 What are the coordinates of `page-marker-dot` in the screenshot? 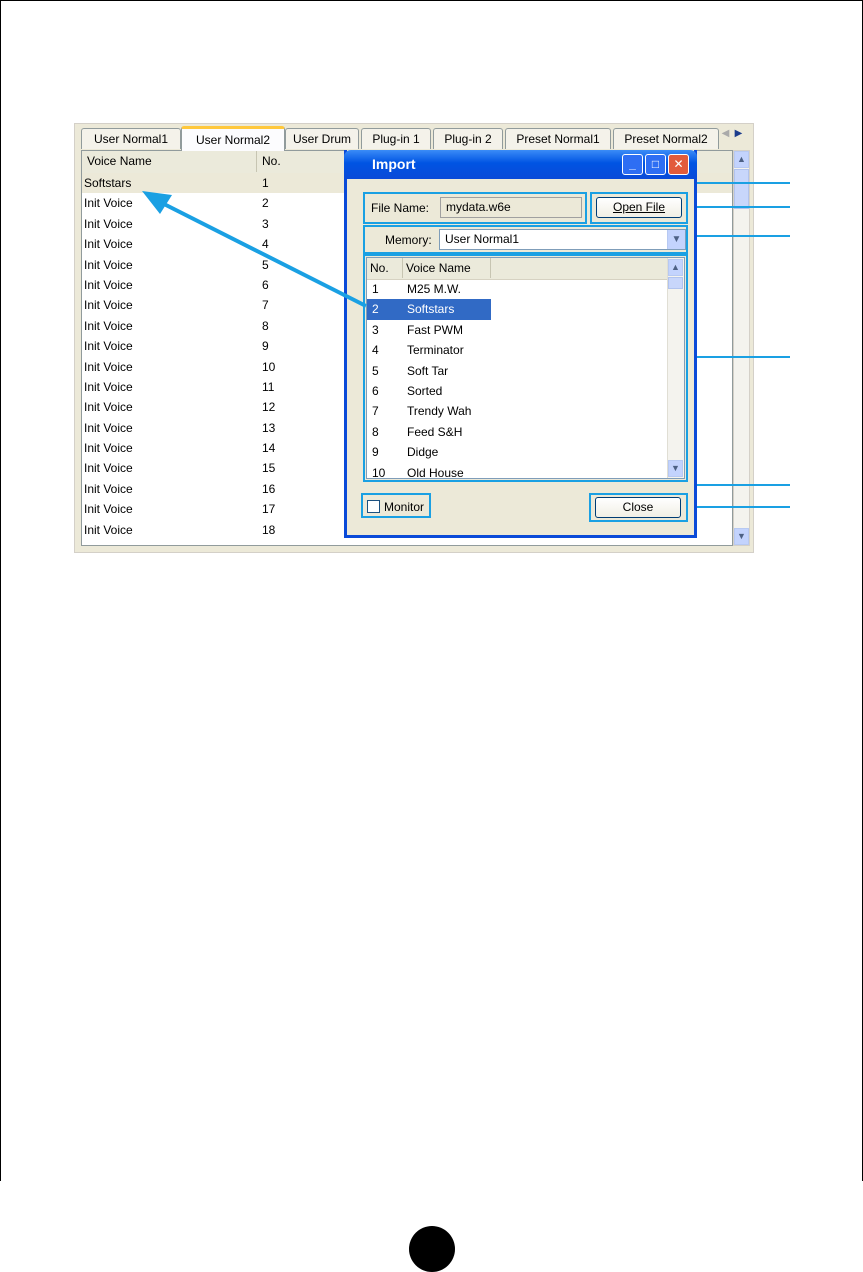 It's located at (432, 1249).